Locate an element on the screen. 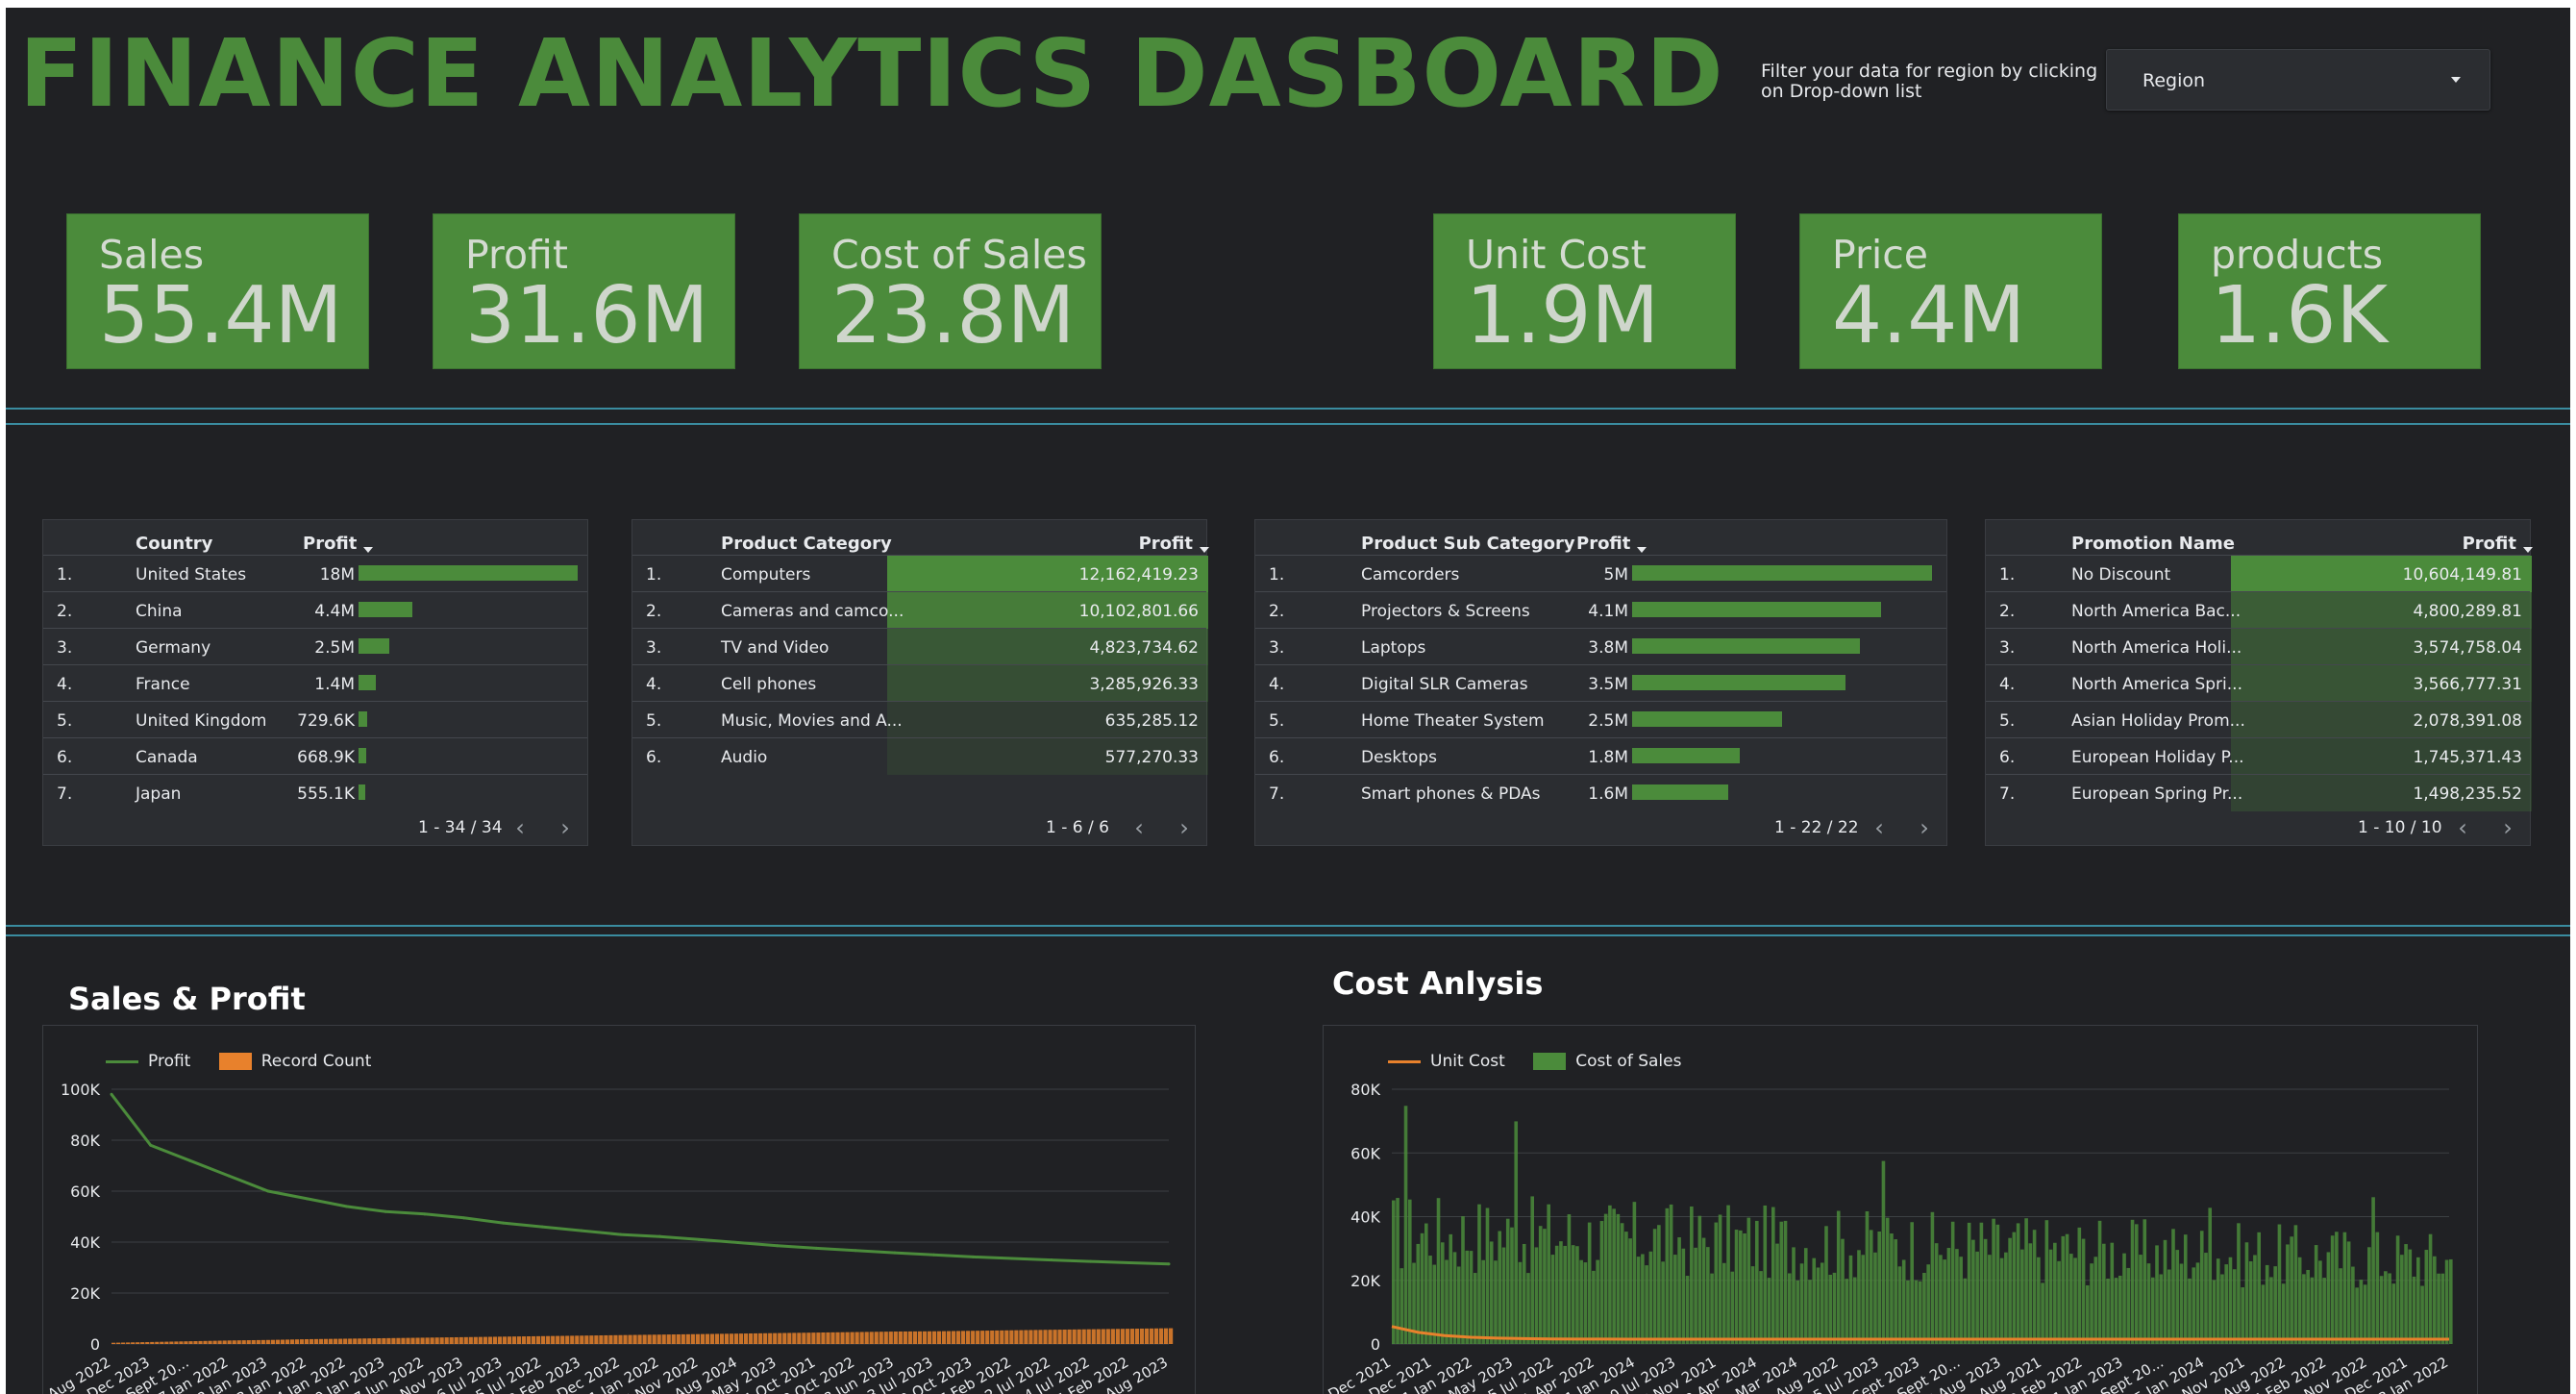 Image resolution: width=2576 pixels, height=1394 pixels. sales-profit-title: Sales & Profit is located at coordinates (187, 999).